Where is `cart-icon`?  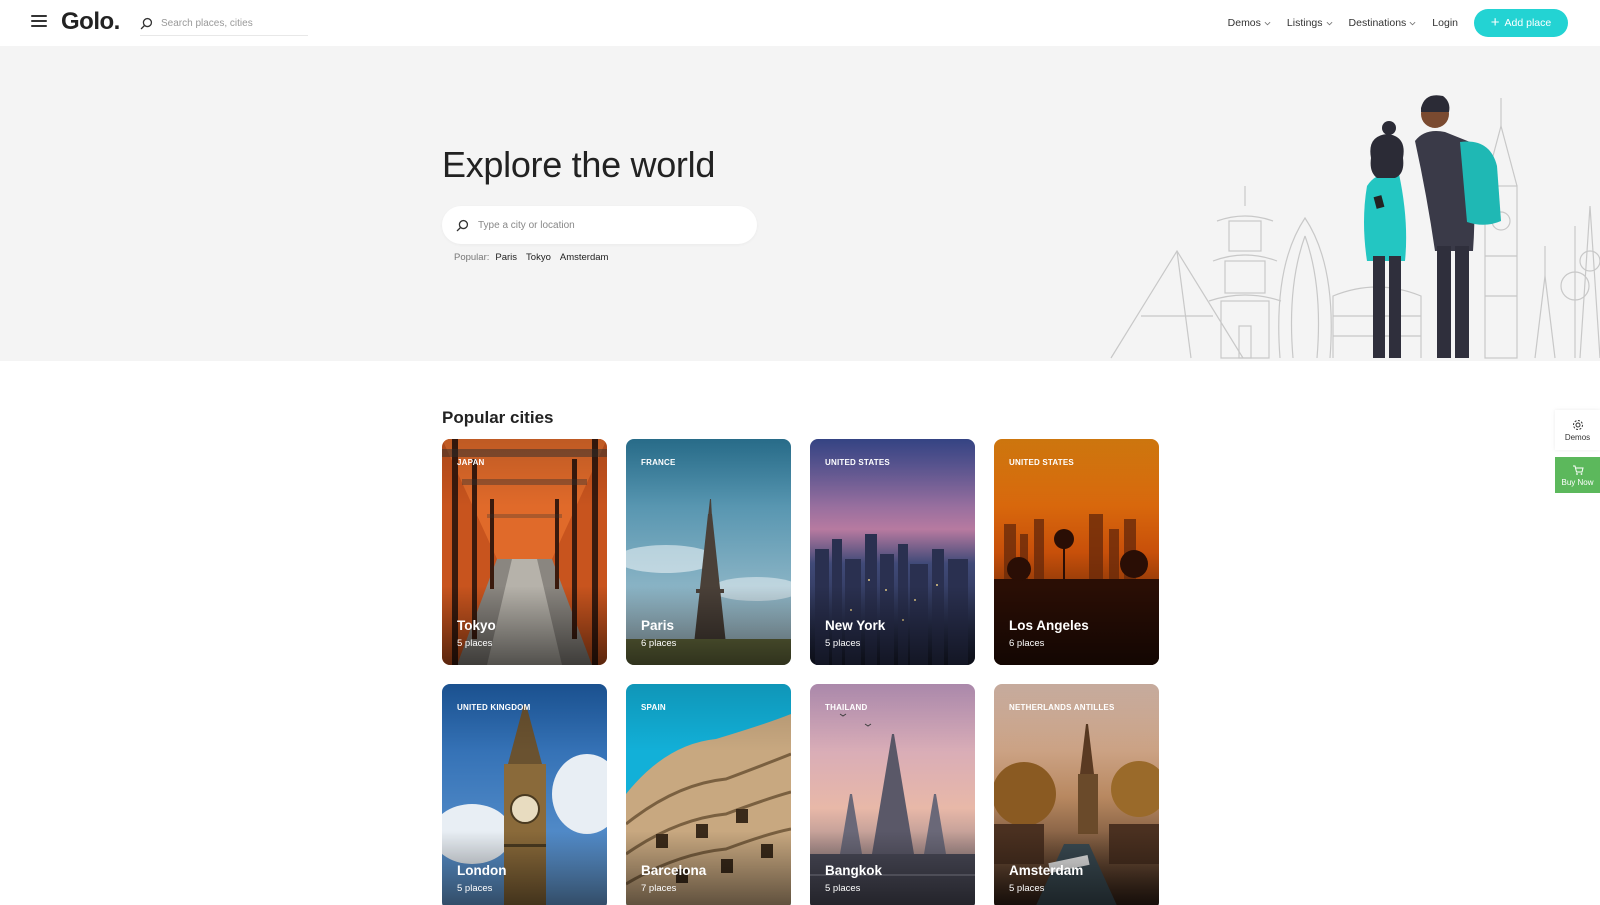
cart-icon is located at coordinates (1578, 470).